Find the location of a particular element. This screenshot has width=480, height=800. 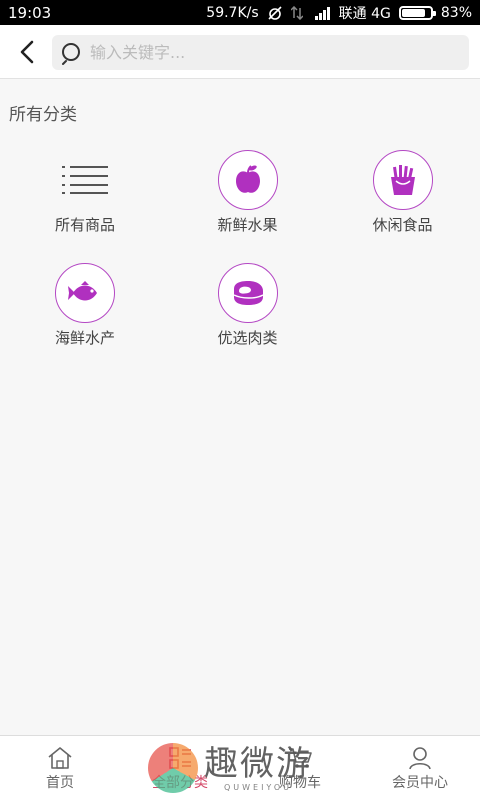

signal-icon is located at coordinates (322, 13).